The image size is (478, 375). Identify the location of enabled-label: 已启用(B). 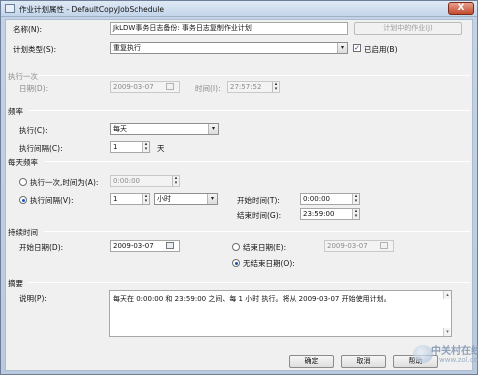
(381, 49).